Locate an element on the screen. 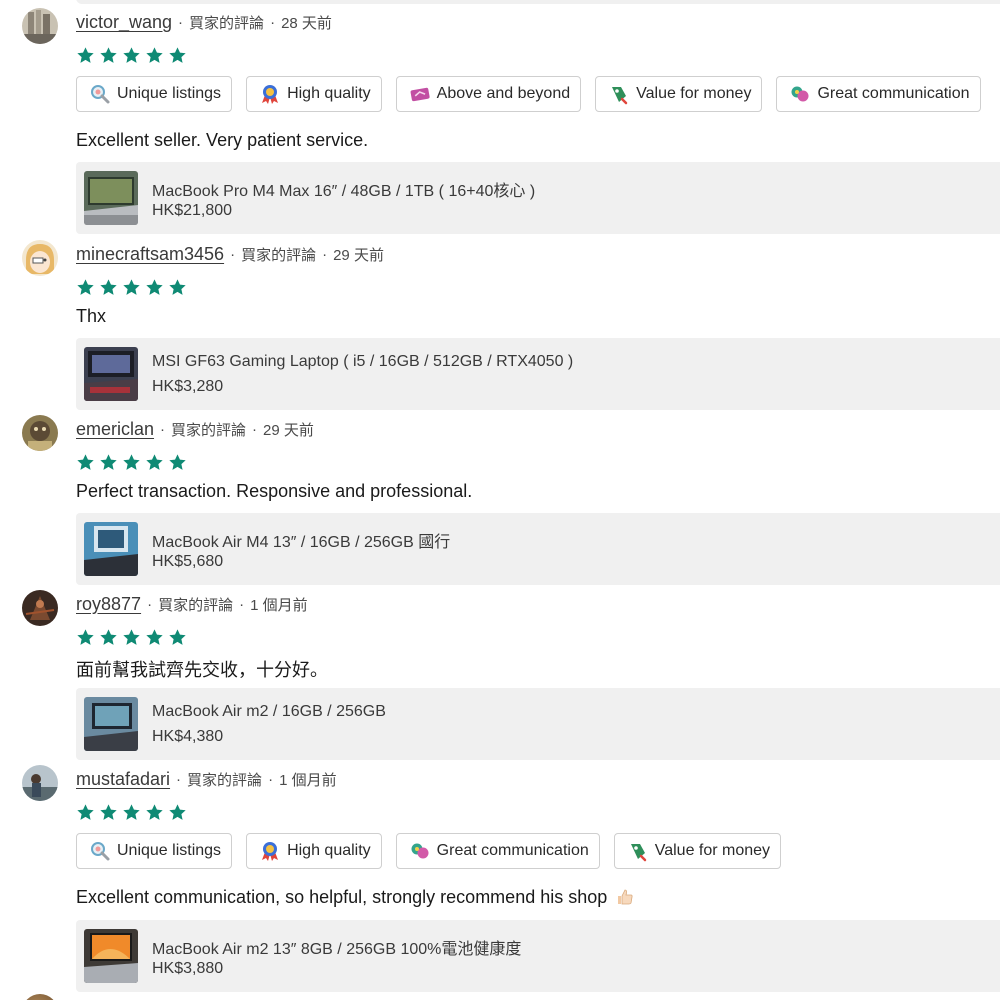 Image resolution: width=1000 pixels, height=1000 pixels. review-header: minecraftsam3456 · 買家的評論 · 29 天前 is located at coordinates (230, 254).